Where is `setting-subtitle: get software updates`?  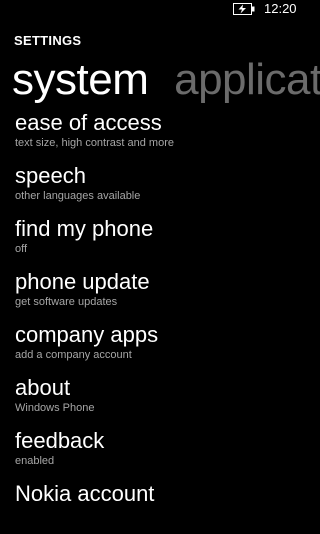
setting-subtitle: get software updates is located at coordinates (66, 302).